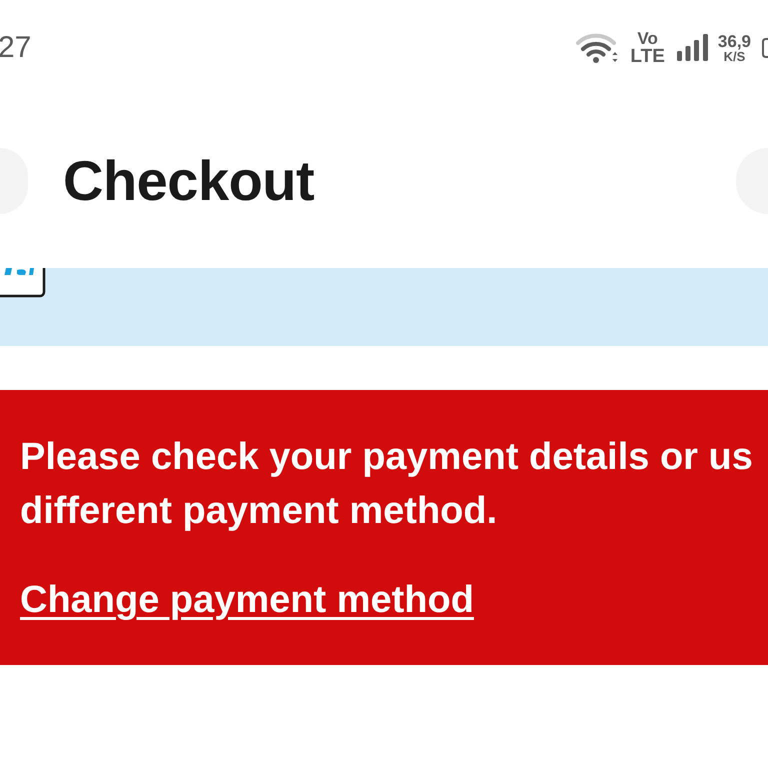  Describe the element at coordinates (188, 181) in the screenshot. I see `page-title: Checkout` at that location.